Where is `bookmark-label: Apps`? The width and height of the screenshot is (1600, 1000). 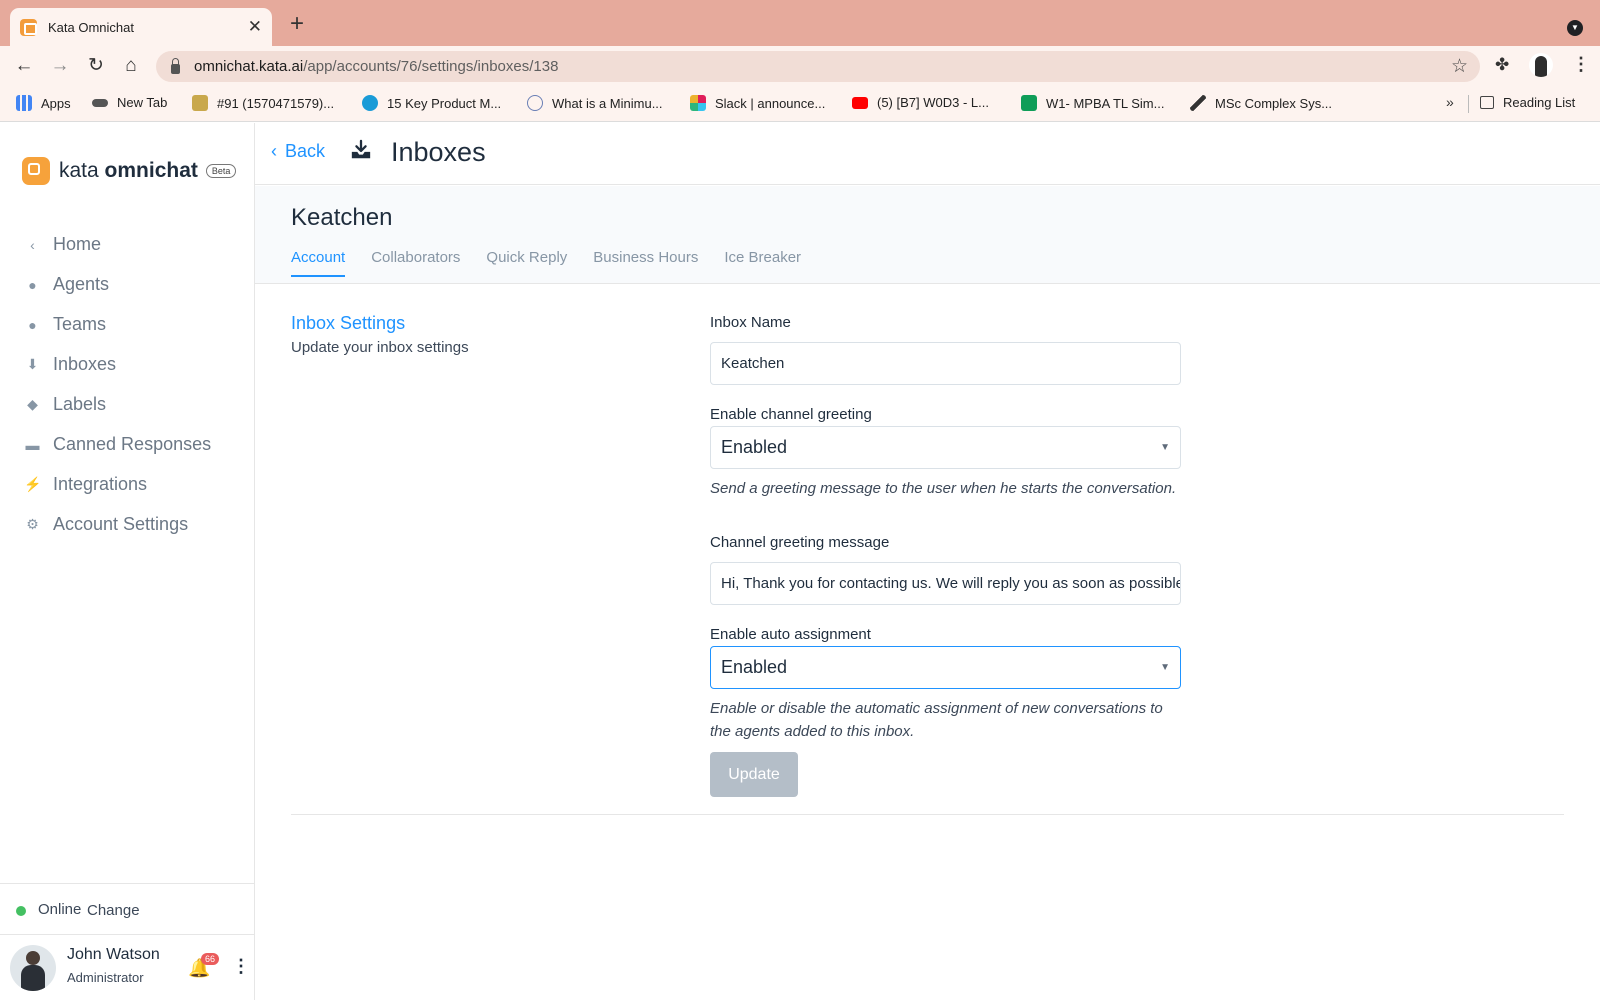
bookmark-label: Apps is located at coordinates (56, 103).